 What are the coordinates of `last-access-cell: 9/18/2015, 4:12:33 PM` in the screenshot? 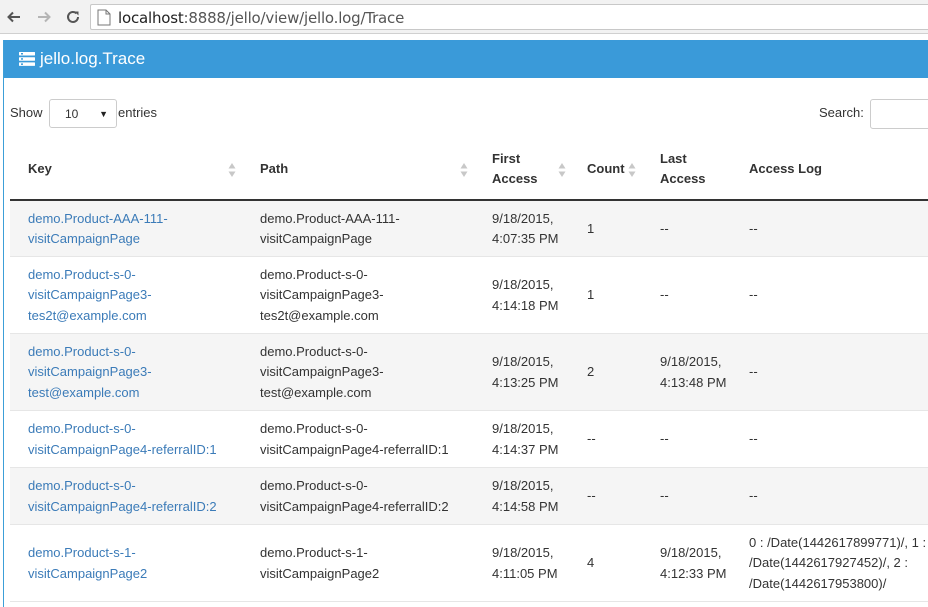 It's located at (693, 563).